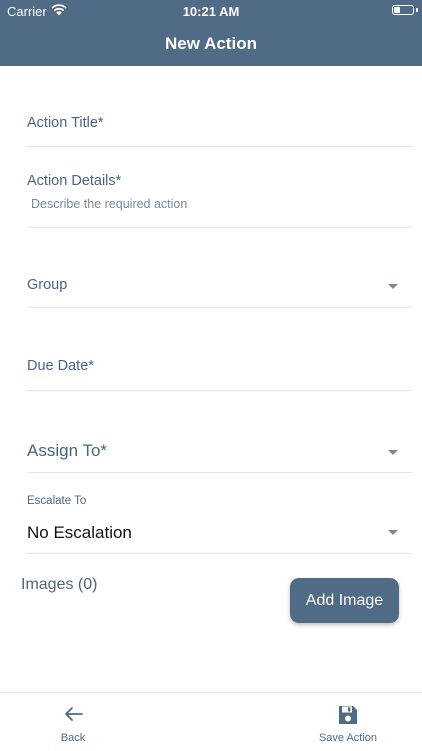 This screenshot has width=422, height=751. I want to click on status-time: 10:21 AM, so click(211, 11).